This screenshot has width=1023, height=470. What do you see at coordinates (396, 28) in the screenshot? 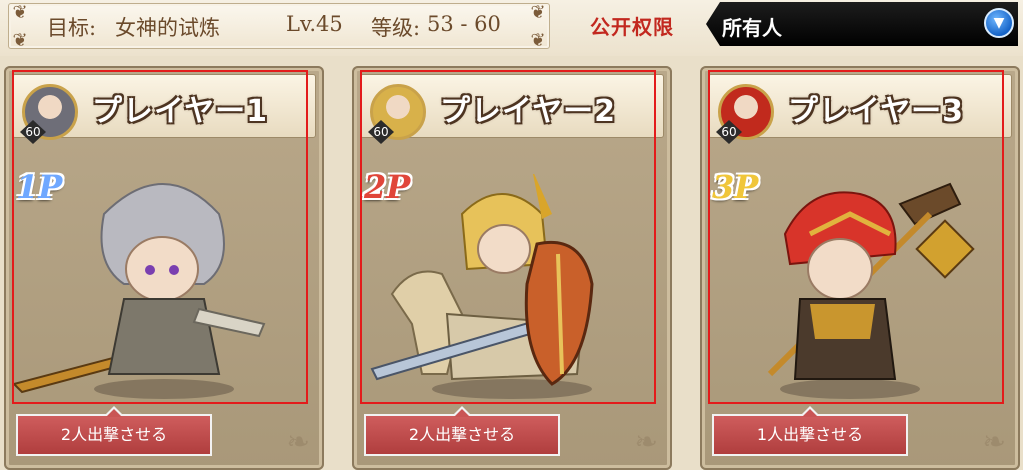
I see `grade-label: 等级:` at bounding box center [396, 28].